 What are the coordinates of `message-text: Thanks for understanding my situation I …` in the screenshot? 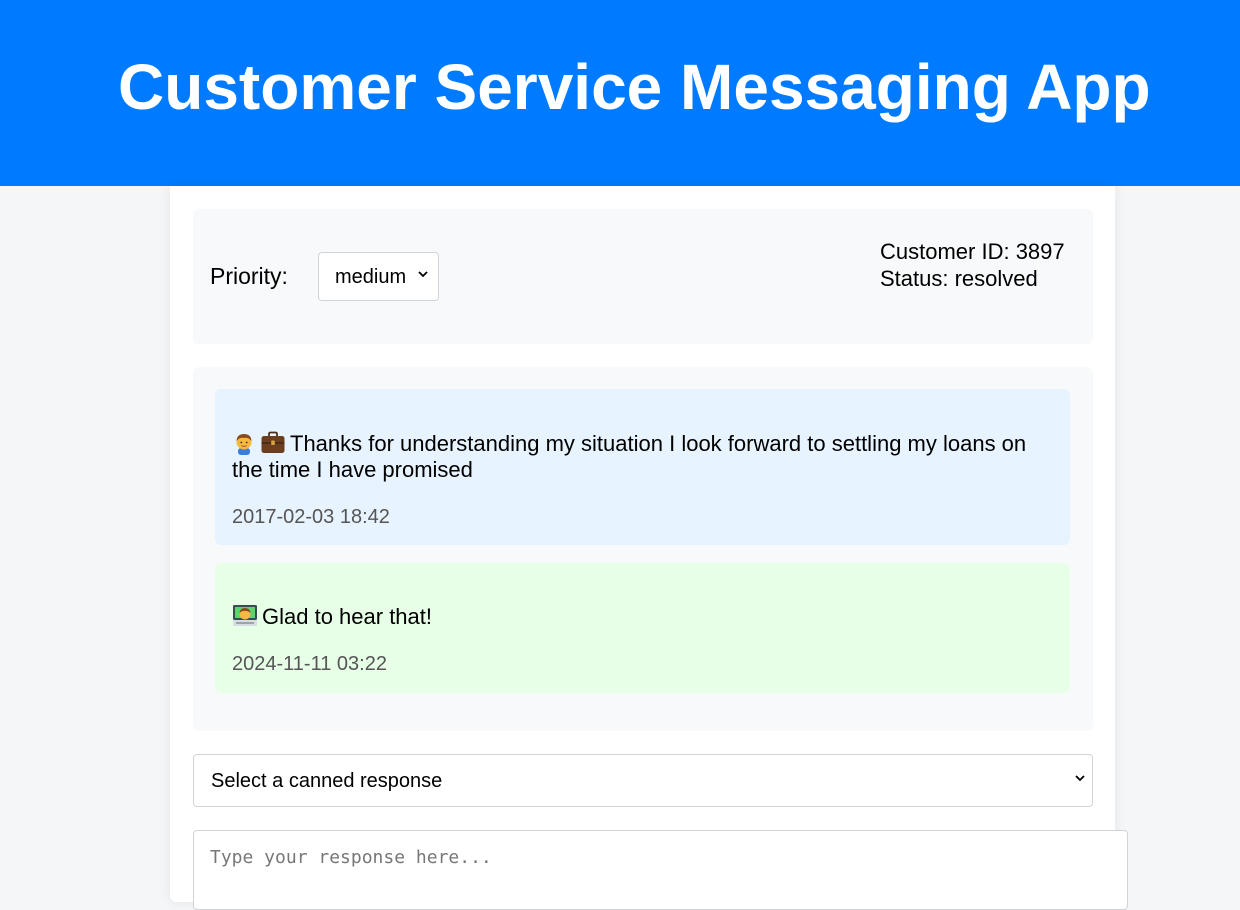 It's located at (642, 457).